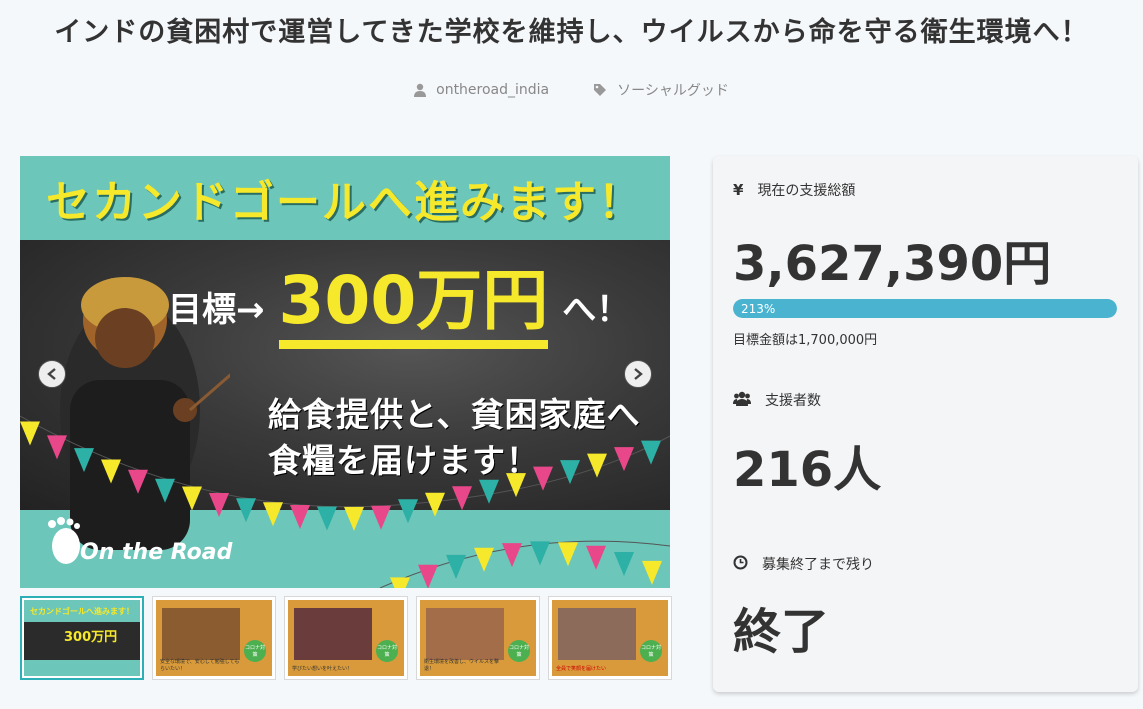 The width and height of the screenshot is (1143, 709). Describe the element at coordinates (571, 90) in the screenshot. I see `project-meta: ontheroad_india ソーシャルグッド` at that location.